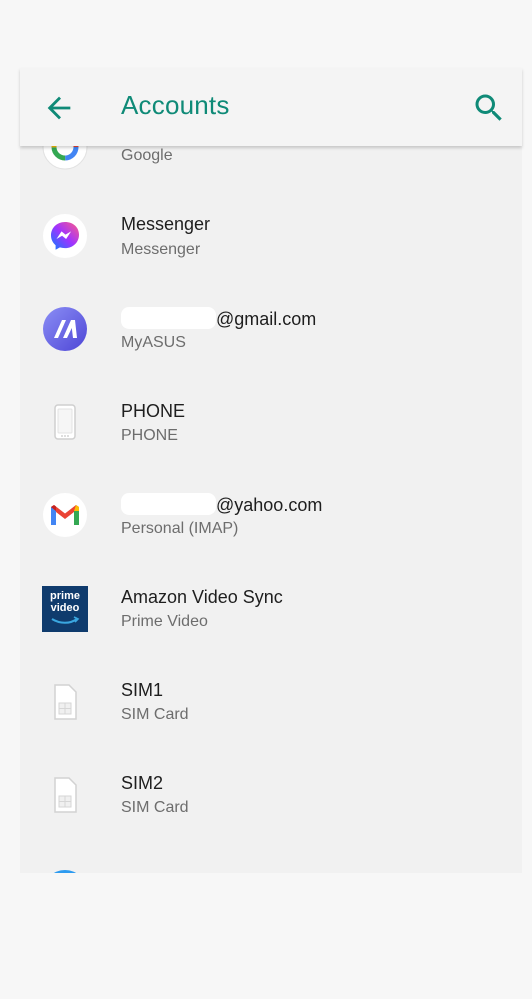 The height and width of the screenshot is (999, 532). What do you see at coordinates (65, 871) in the screenshot?
I see `account-icon` at bounding box center [65, 871].